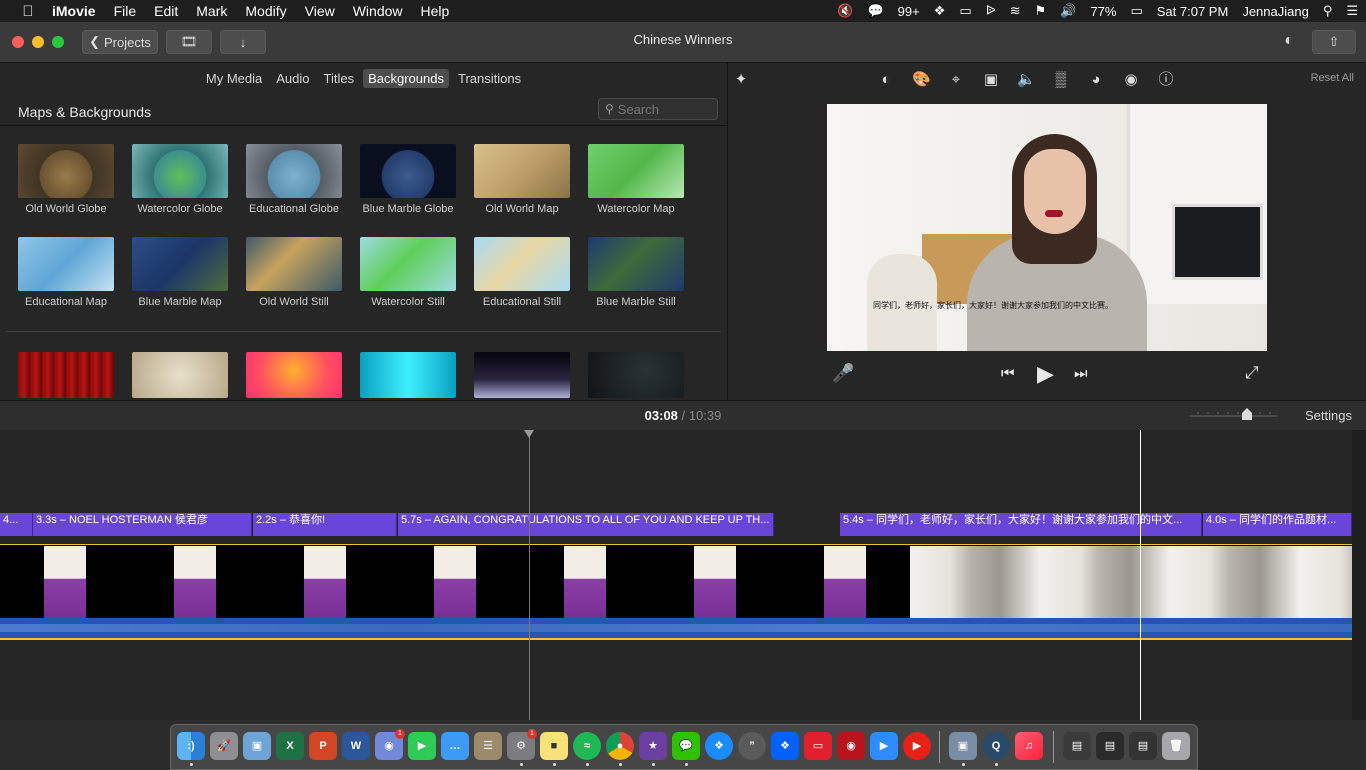 The height and width of the screenshot is (770, 1366). Describe the element at coordinates (818, 746) in the screenshot. I see `screen-icon: ▭` at that location.